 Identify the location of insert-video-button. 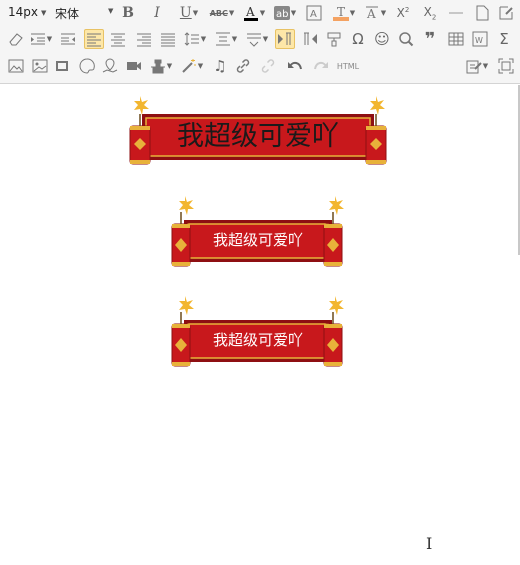
(134, 66).